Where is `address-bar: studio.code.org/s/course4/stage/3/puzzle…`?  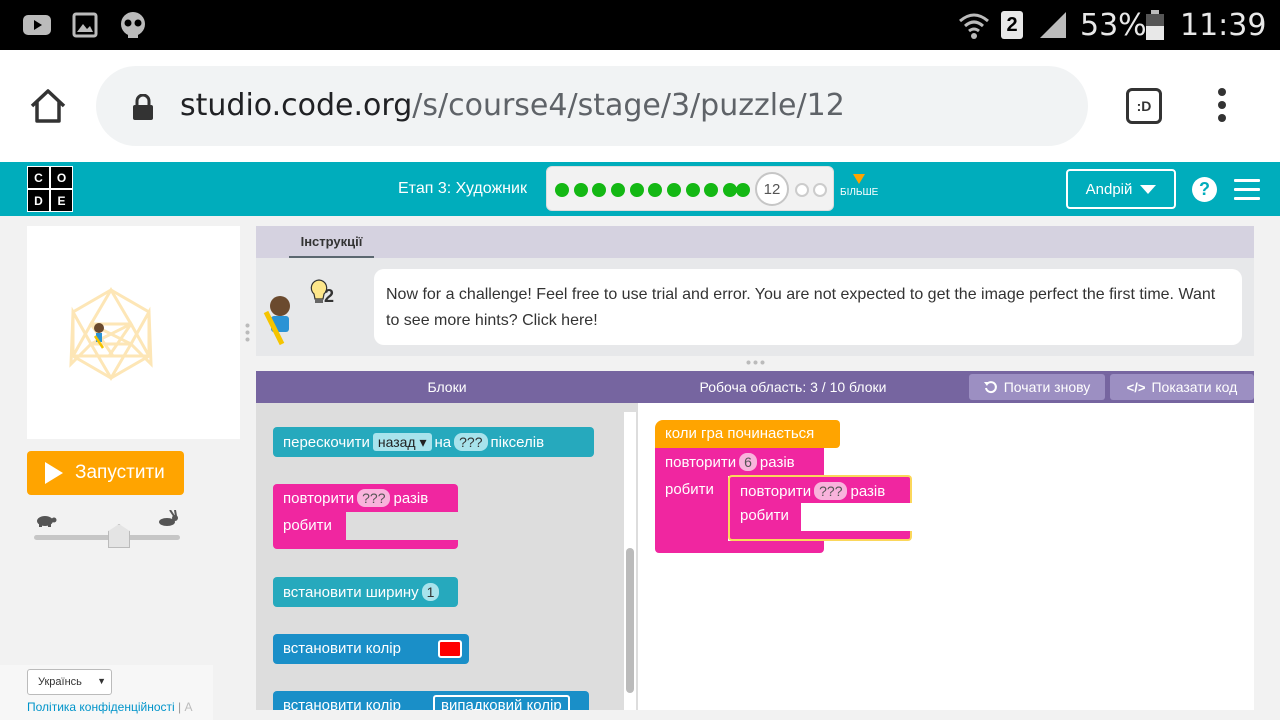
address-bar: studio.code.org/s/course4/stage/3/puzzle… is located at coordinates (592, 106).